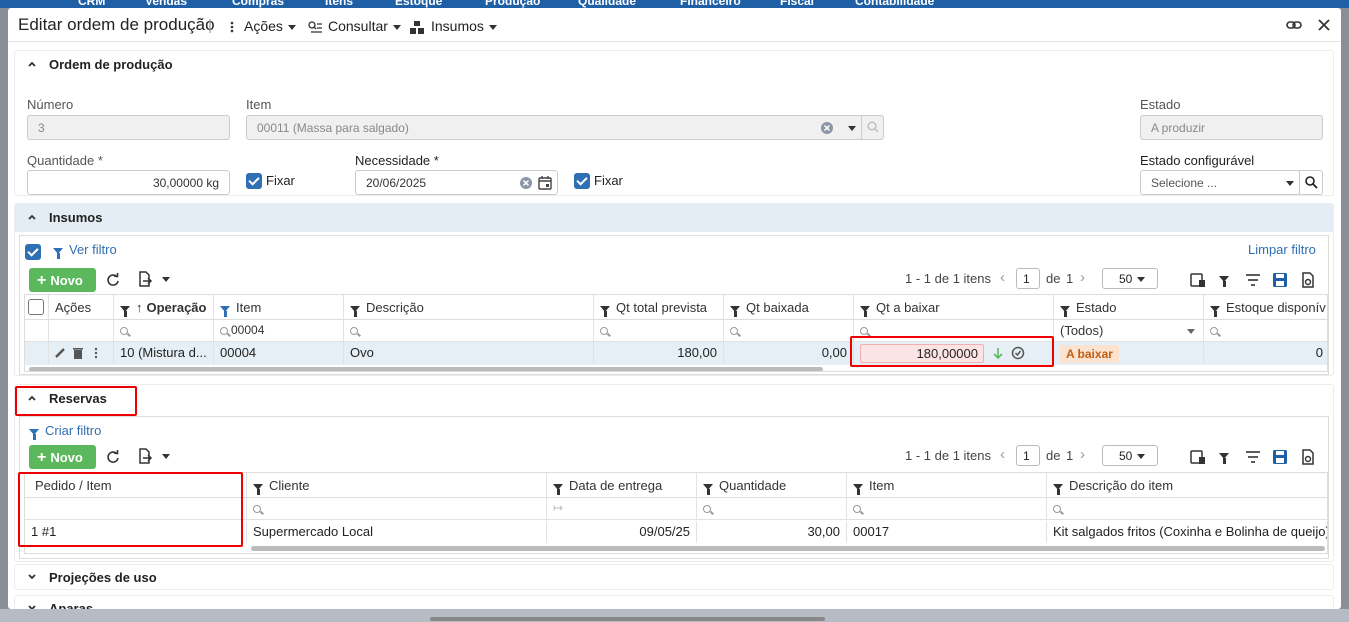 This screenshot has height=622, width=1349. I want to click on filter-data-range: ↦, so click(622, 509).